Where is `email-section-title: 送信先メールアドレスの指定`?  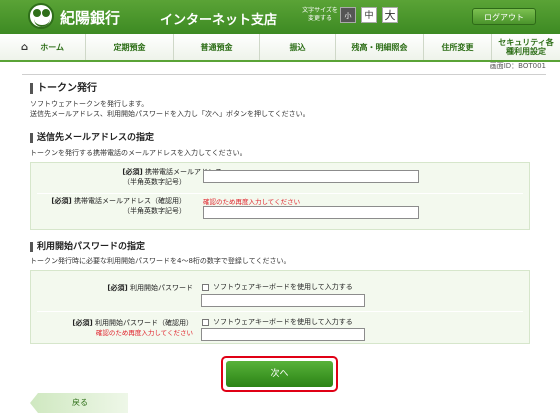
email-section-title: 送信先メールアドレスの指定 is located at coordinates (92, 138).